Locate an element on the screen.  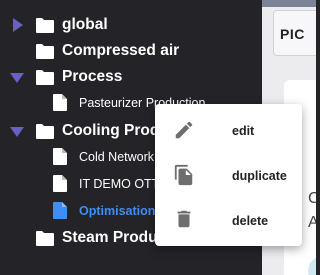
top-bar is located at coordinates (289, 3).